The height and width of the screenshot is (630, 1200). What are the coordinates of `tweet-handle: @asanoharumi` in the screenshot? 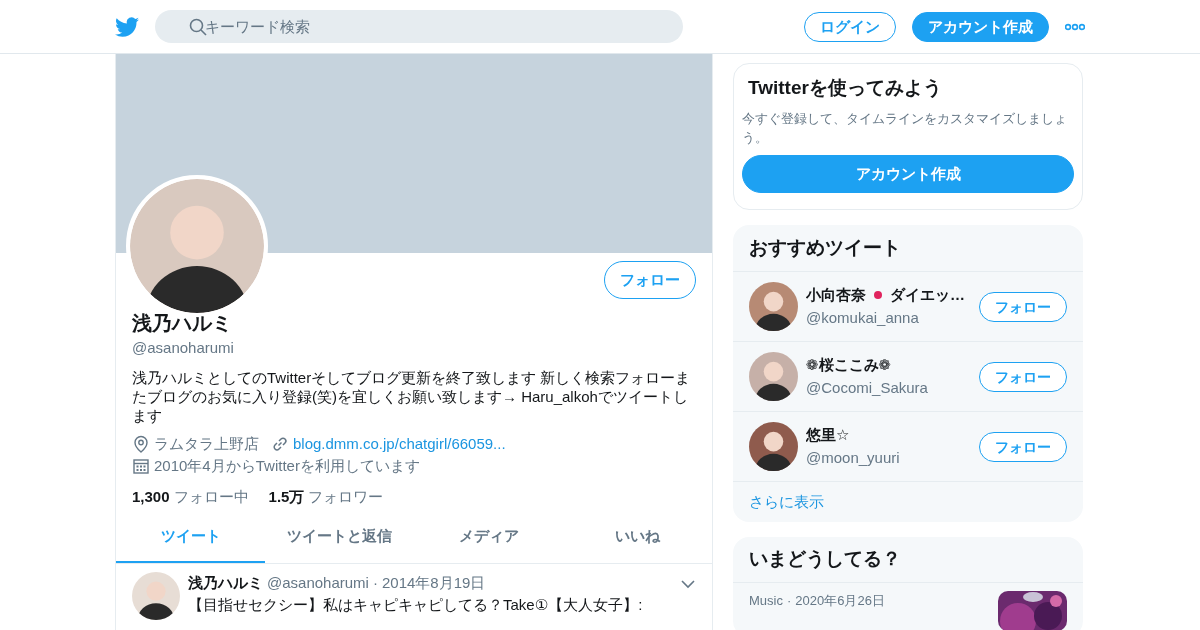 It's located at (318, 582).